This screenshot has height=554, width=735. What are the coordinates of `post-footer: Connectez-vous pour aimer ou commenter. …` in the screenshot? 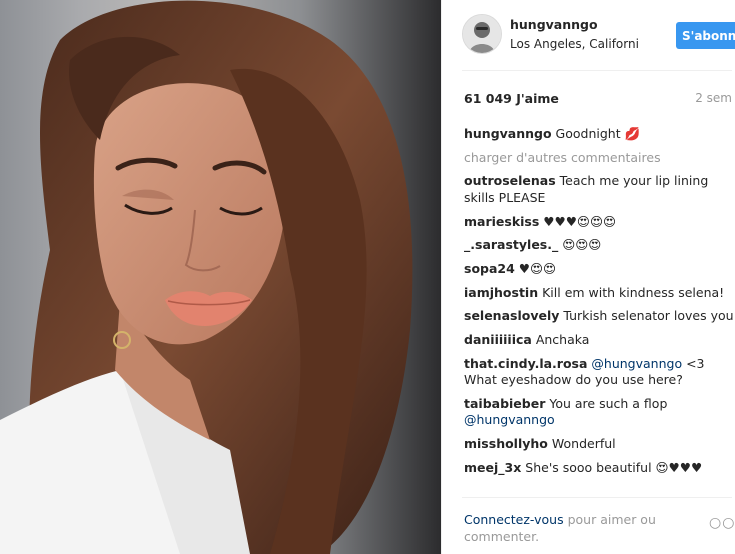 It's located at (599, 528).